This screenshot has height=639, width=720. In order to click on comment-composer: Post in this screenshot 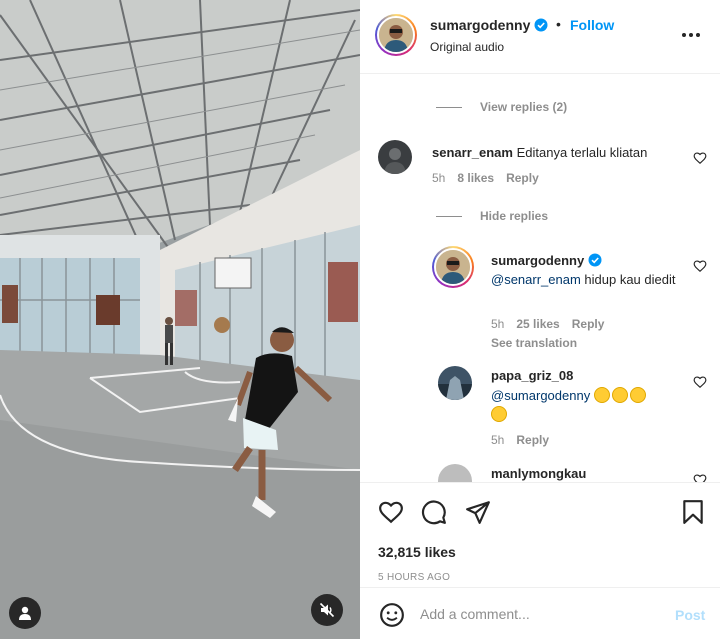, I will do `click(540, 613)`.